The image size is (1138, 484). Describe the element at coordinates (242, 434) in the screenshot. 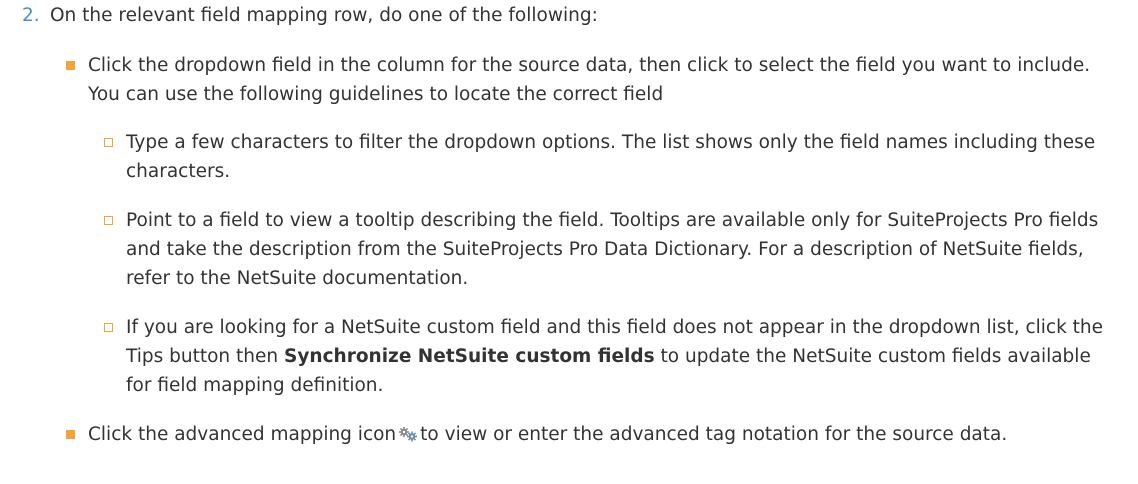

I see `advanced-text-before: Click the advanced mapping icon` at that location.